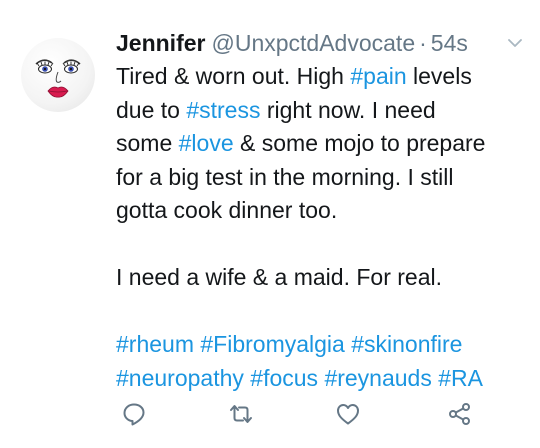 The image size is (540, 448). I want to click on hashtag-link: #neuropathy, so click(180, 378).